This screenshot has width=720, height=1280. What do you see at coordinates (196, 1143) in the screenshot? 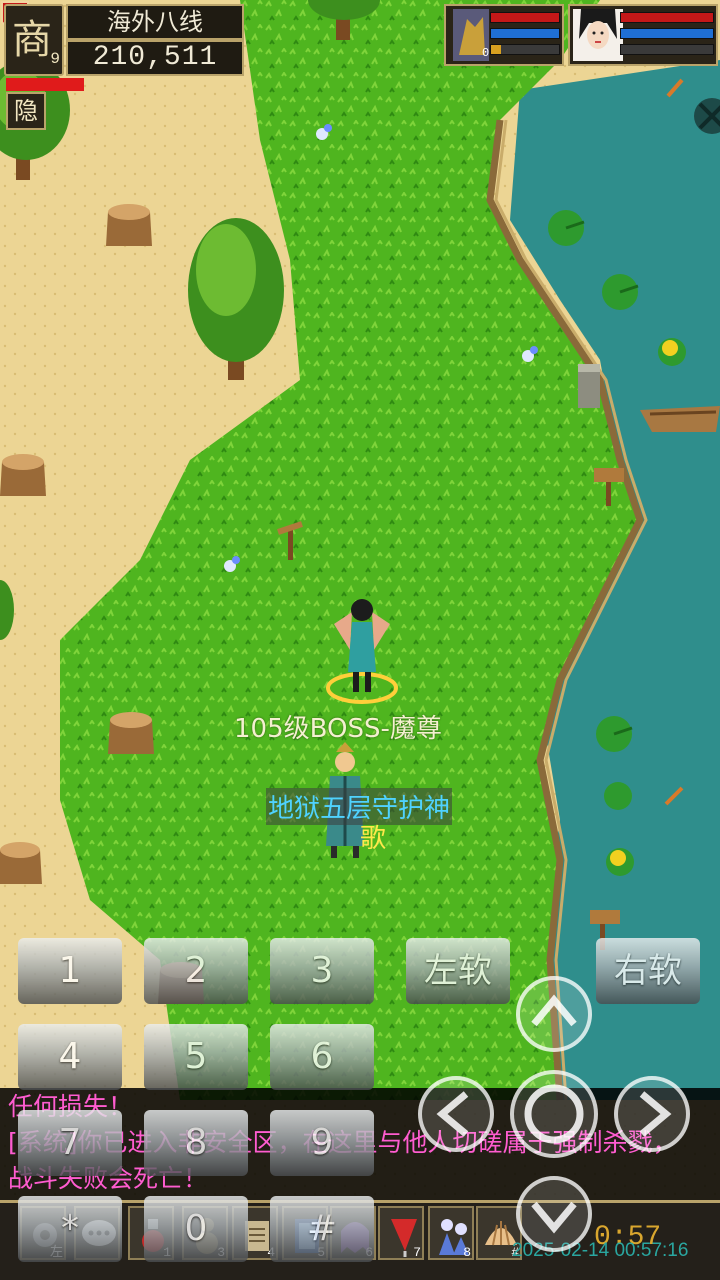
I see `key-8: 8` at bounding box center [196, 1143].